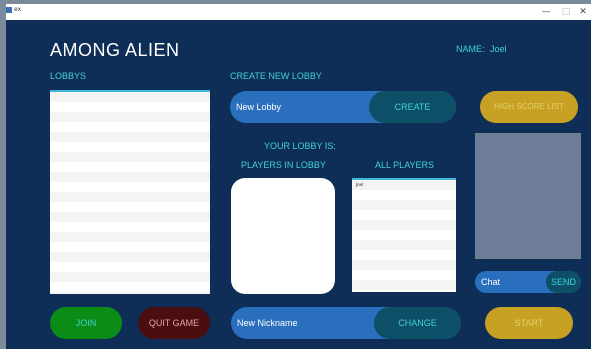  Describe the element at coordinates (301, 323) in the screenshot. I see `new-nickname-input` at that location.